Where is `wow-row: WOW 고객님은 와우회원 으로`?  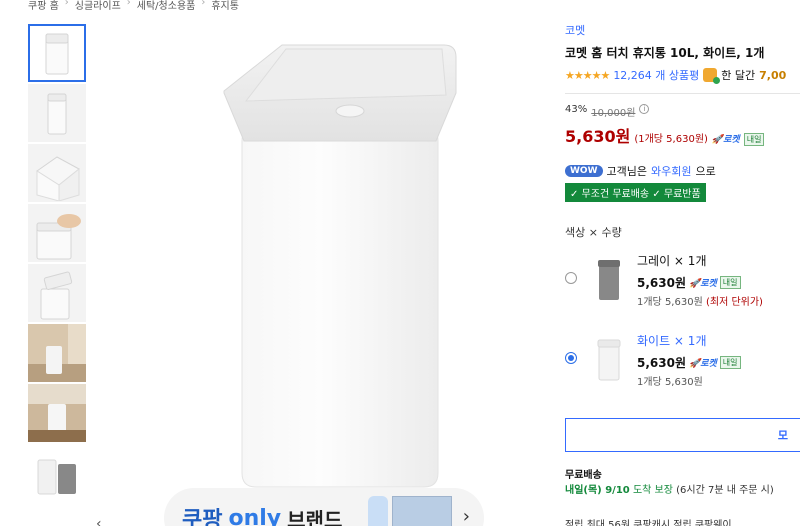 wow-row: WOW 고객님은 와우회원 으로 is located at coordinates (682, 171).